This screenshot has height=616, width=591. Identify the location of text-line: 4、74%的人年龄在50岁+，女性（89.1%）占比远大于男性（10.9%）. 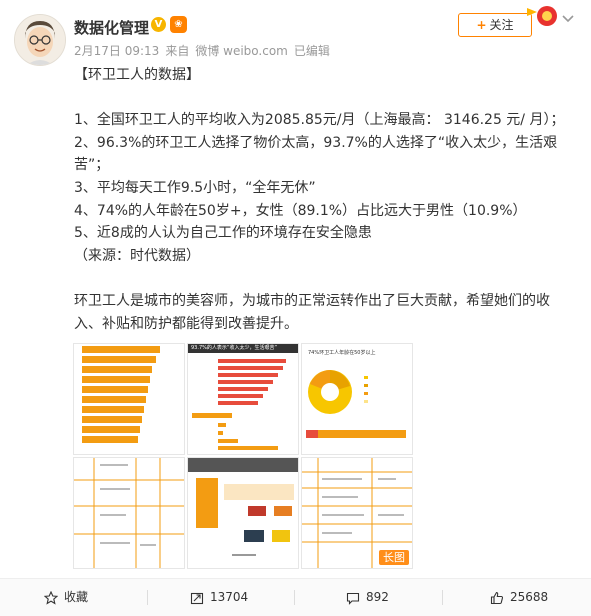
(300, 210).